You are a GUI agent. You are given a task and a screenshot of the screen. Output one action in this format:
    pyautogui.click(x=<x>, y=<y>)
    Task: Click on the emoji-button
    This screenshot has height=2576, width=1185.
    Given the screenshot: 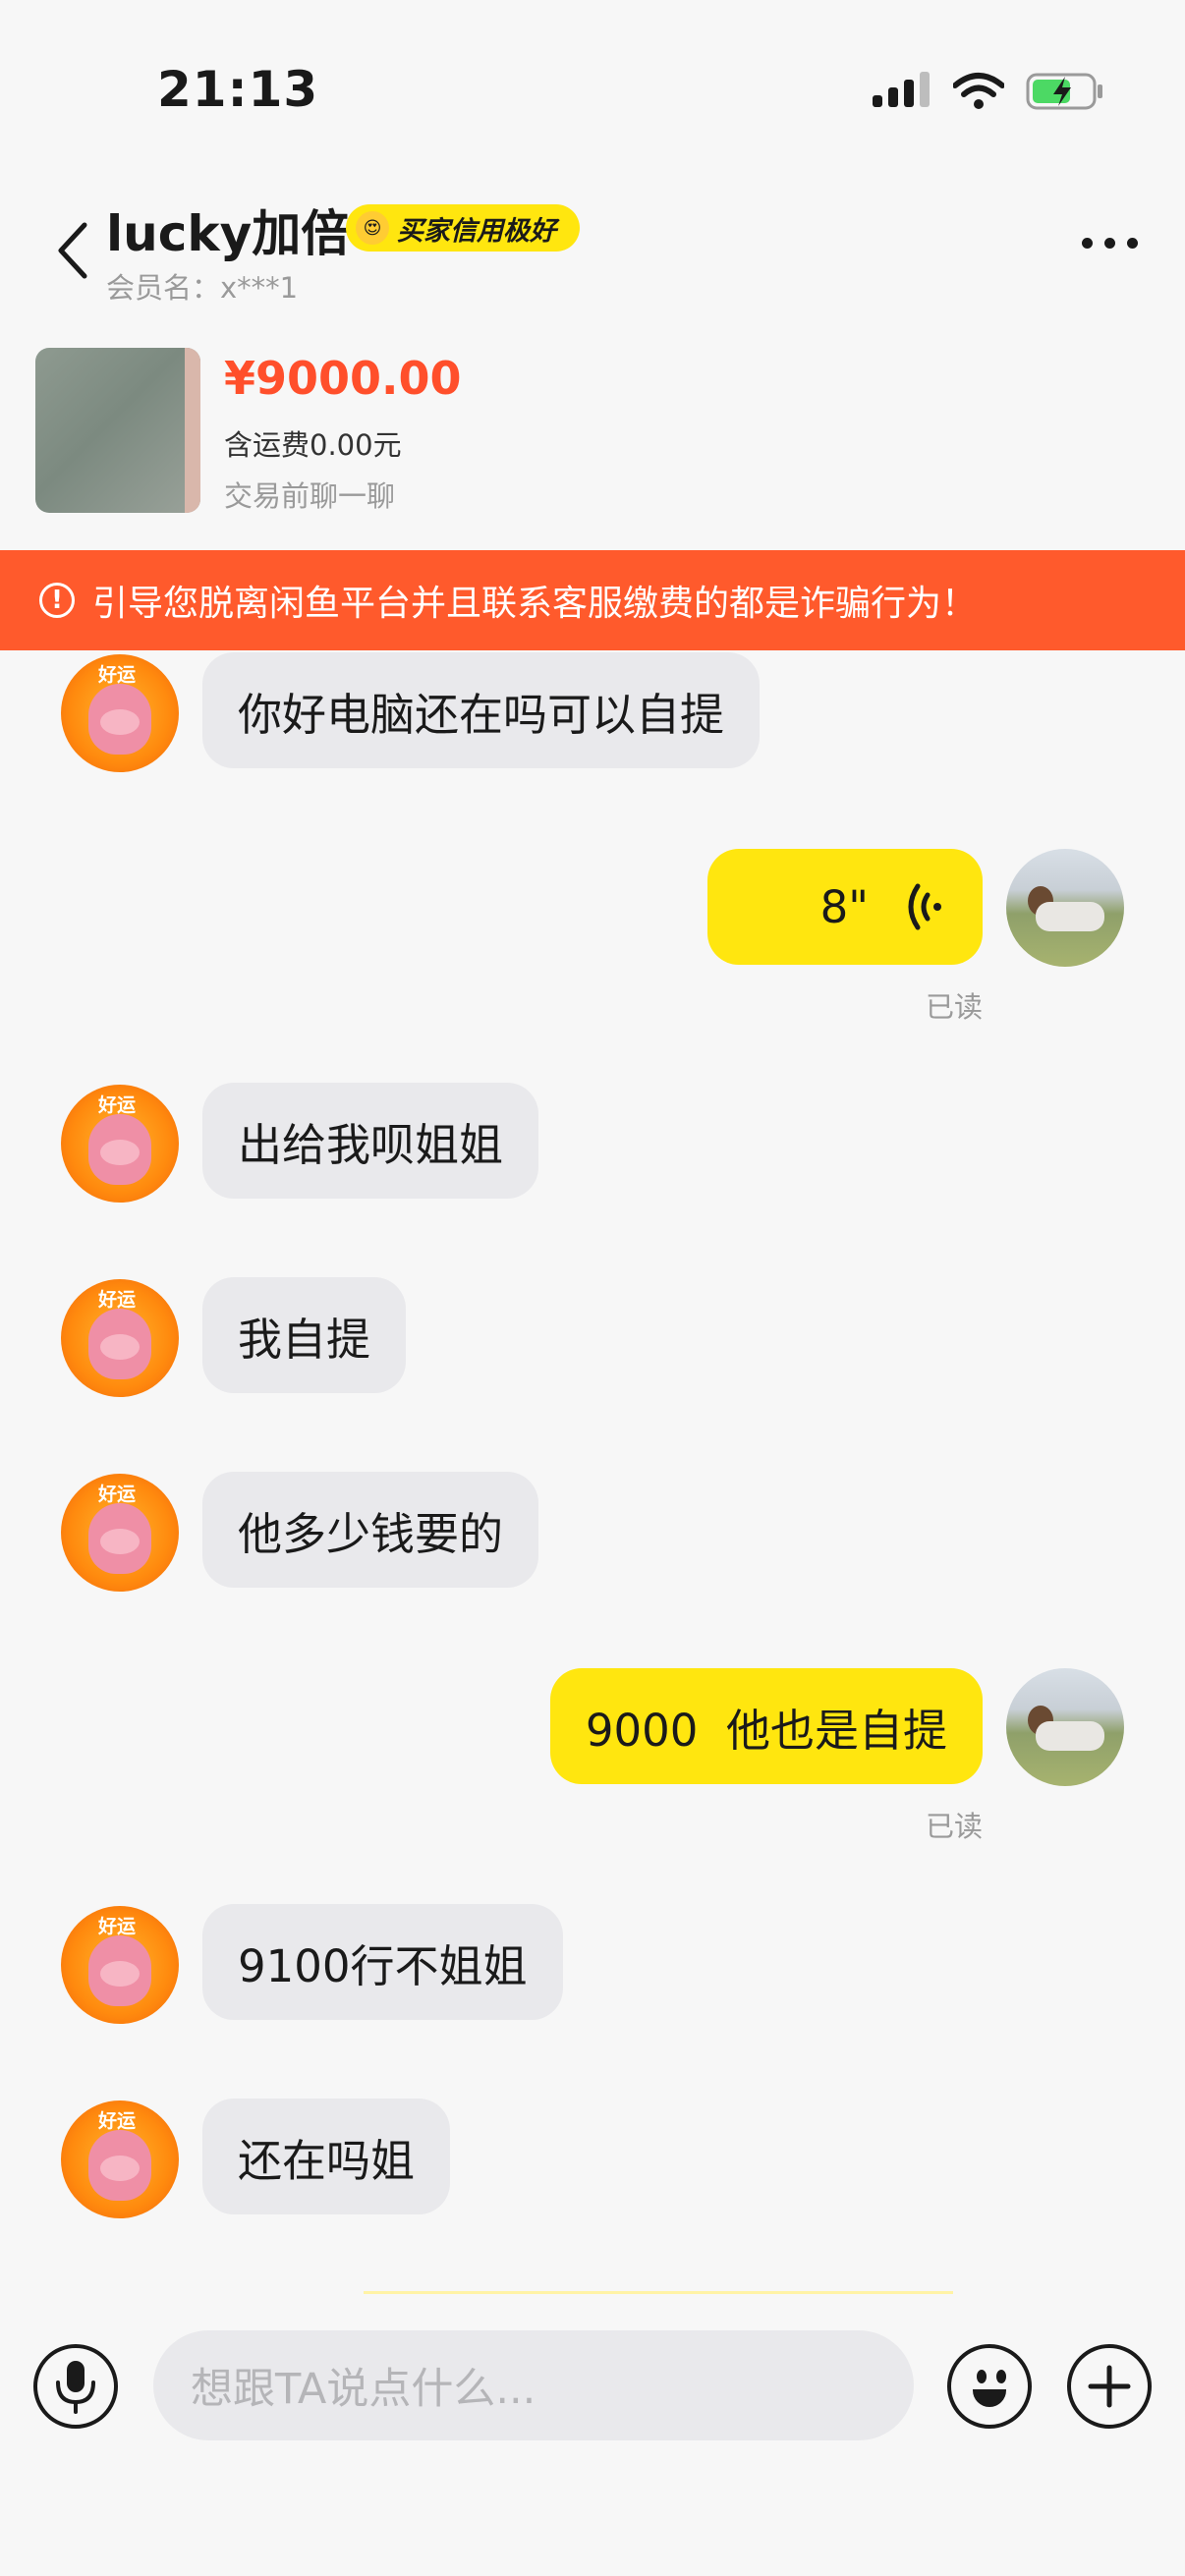 What is the action you would take?
    pyautogui.click(x=990, y=2386)
    